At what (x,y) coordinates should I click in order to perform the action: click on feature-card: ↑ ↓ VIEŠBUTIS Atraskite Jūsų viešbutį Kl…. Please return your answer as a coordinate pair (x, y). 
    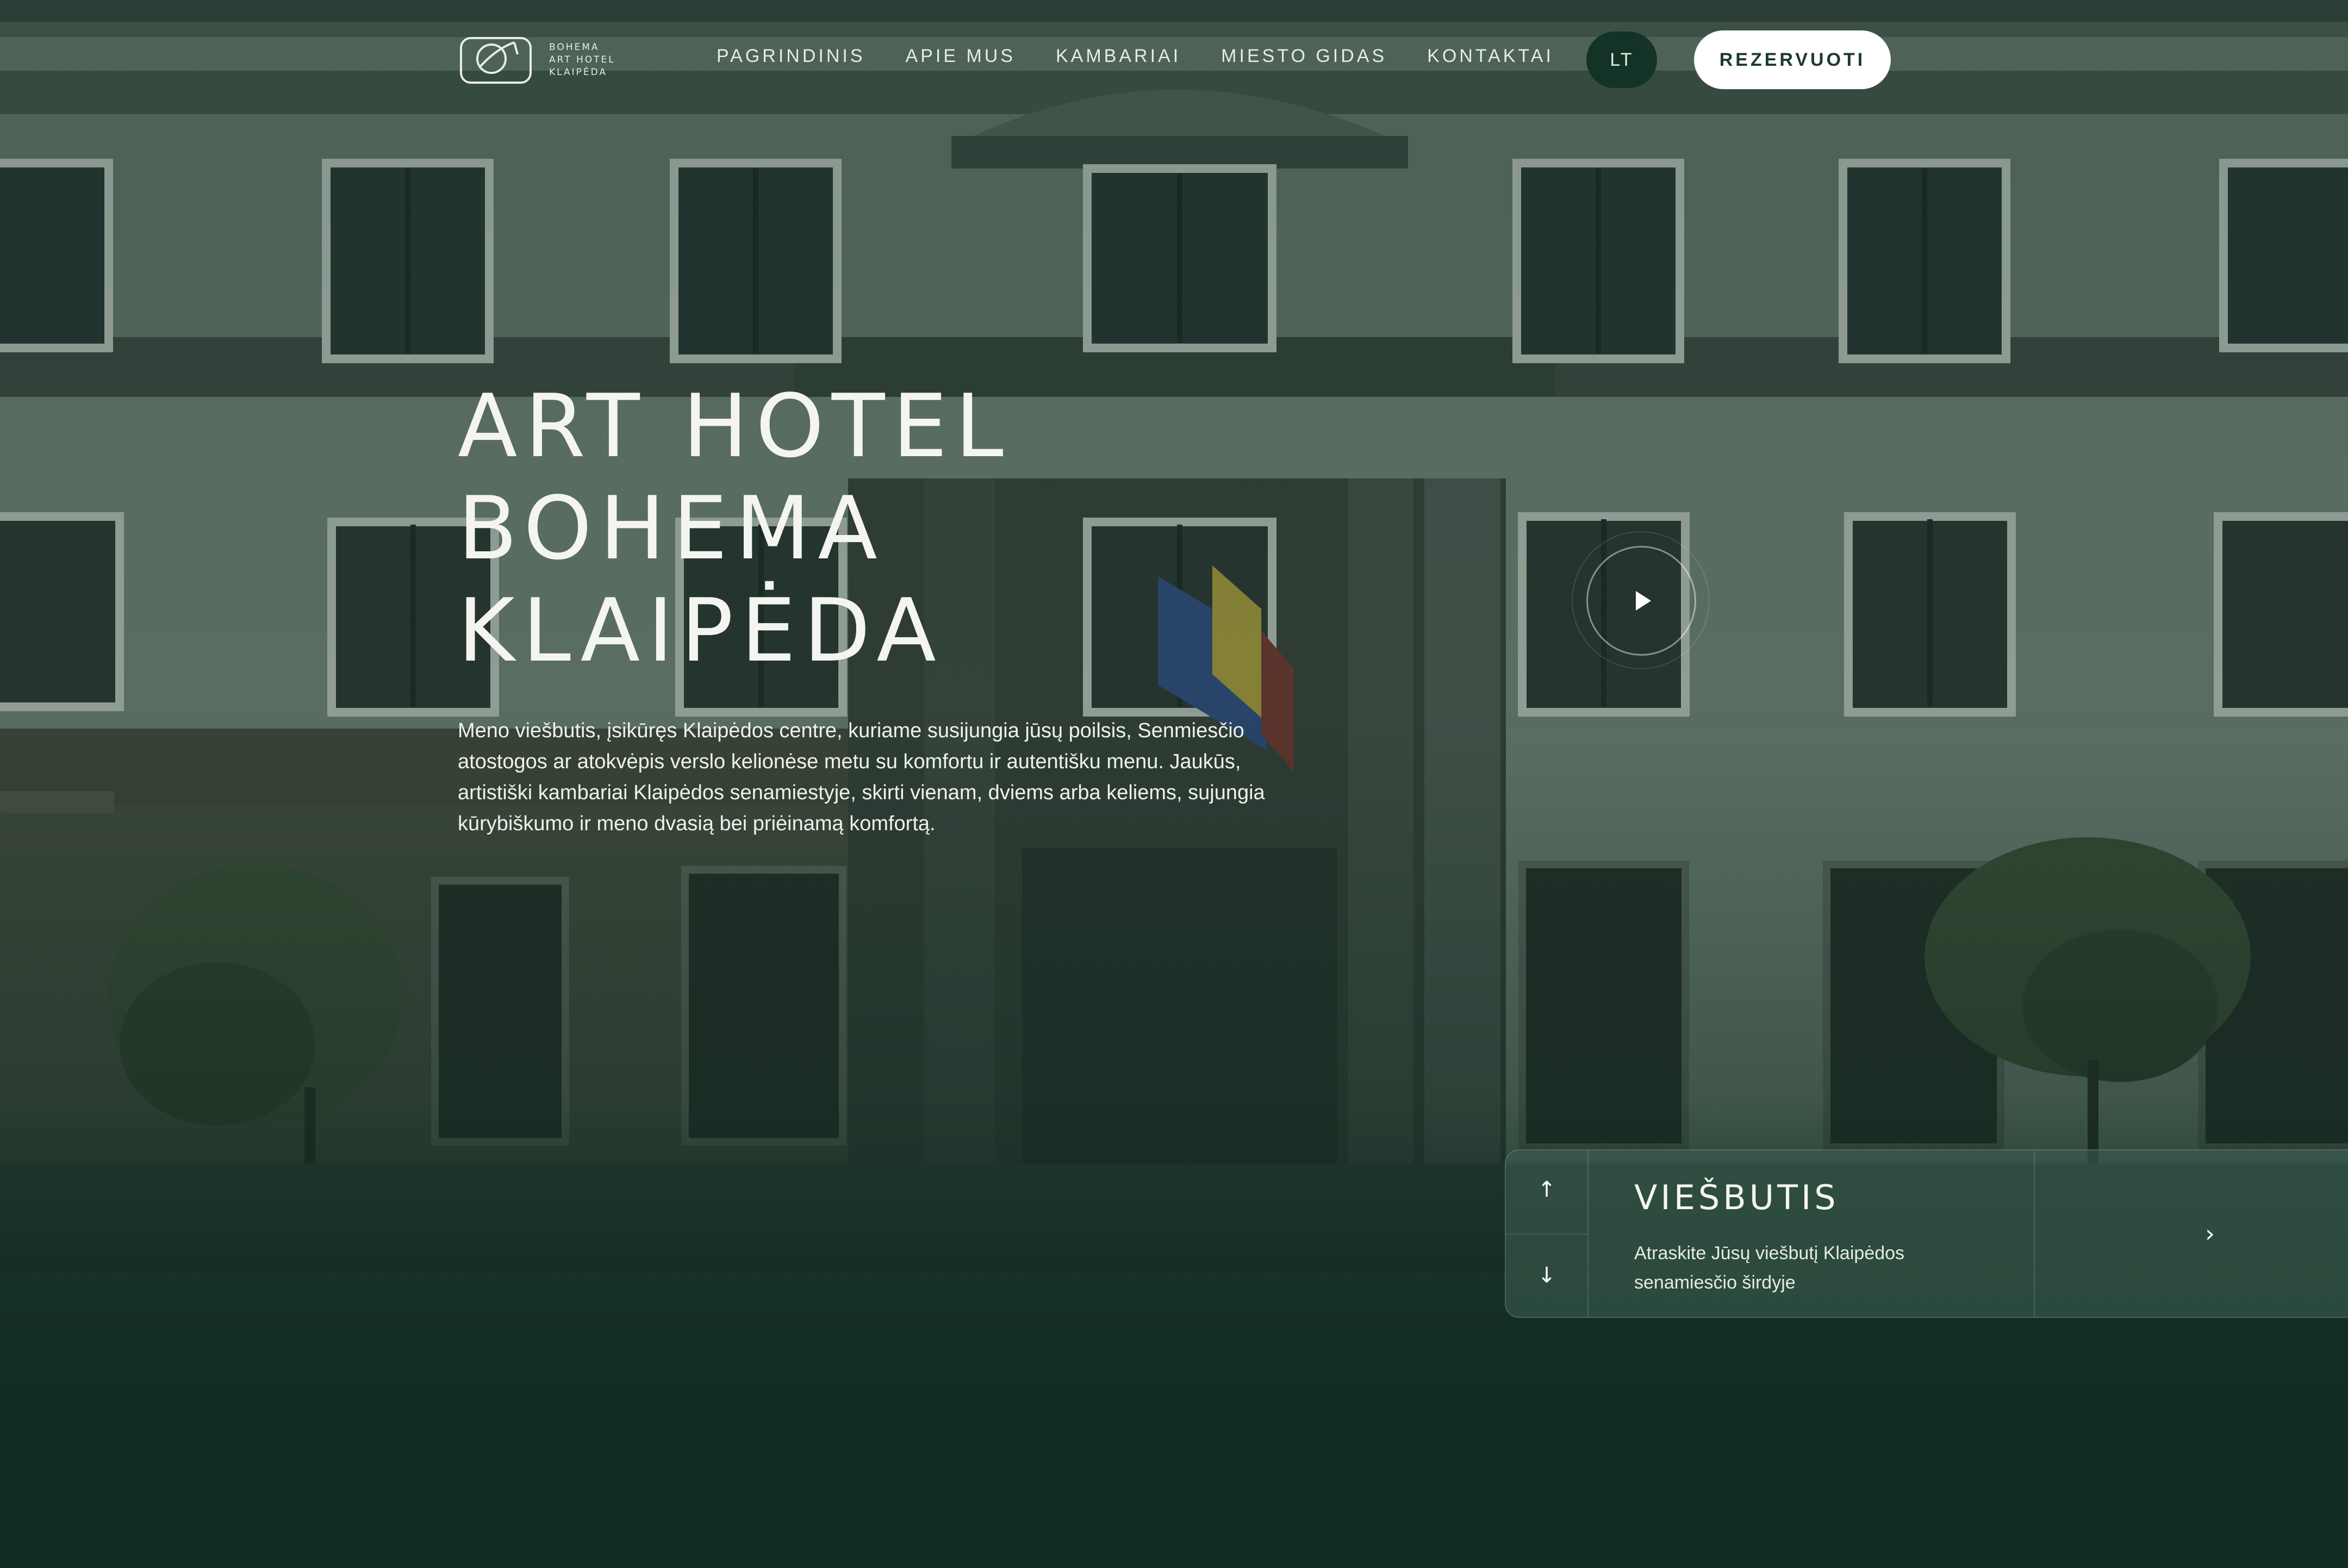
    Looking at the image, I should click on (1926, 1233).